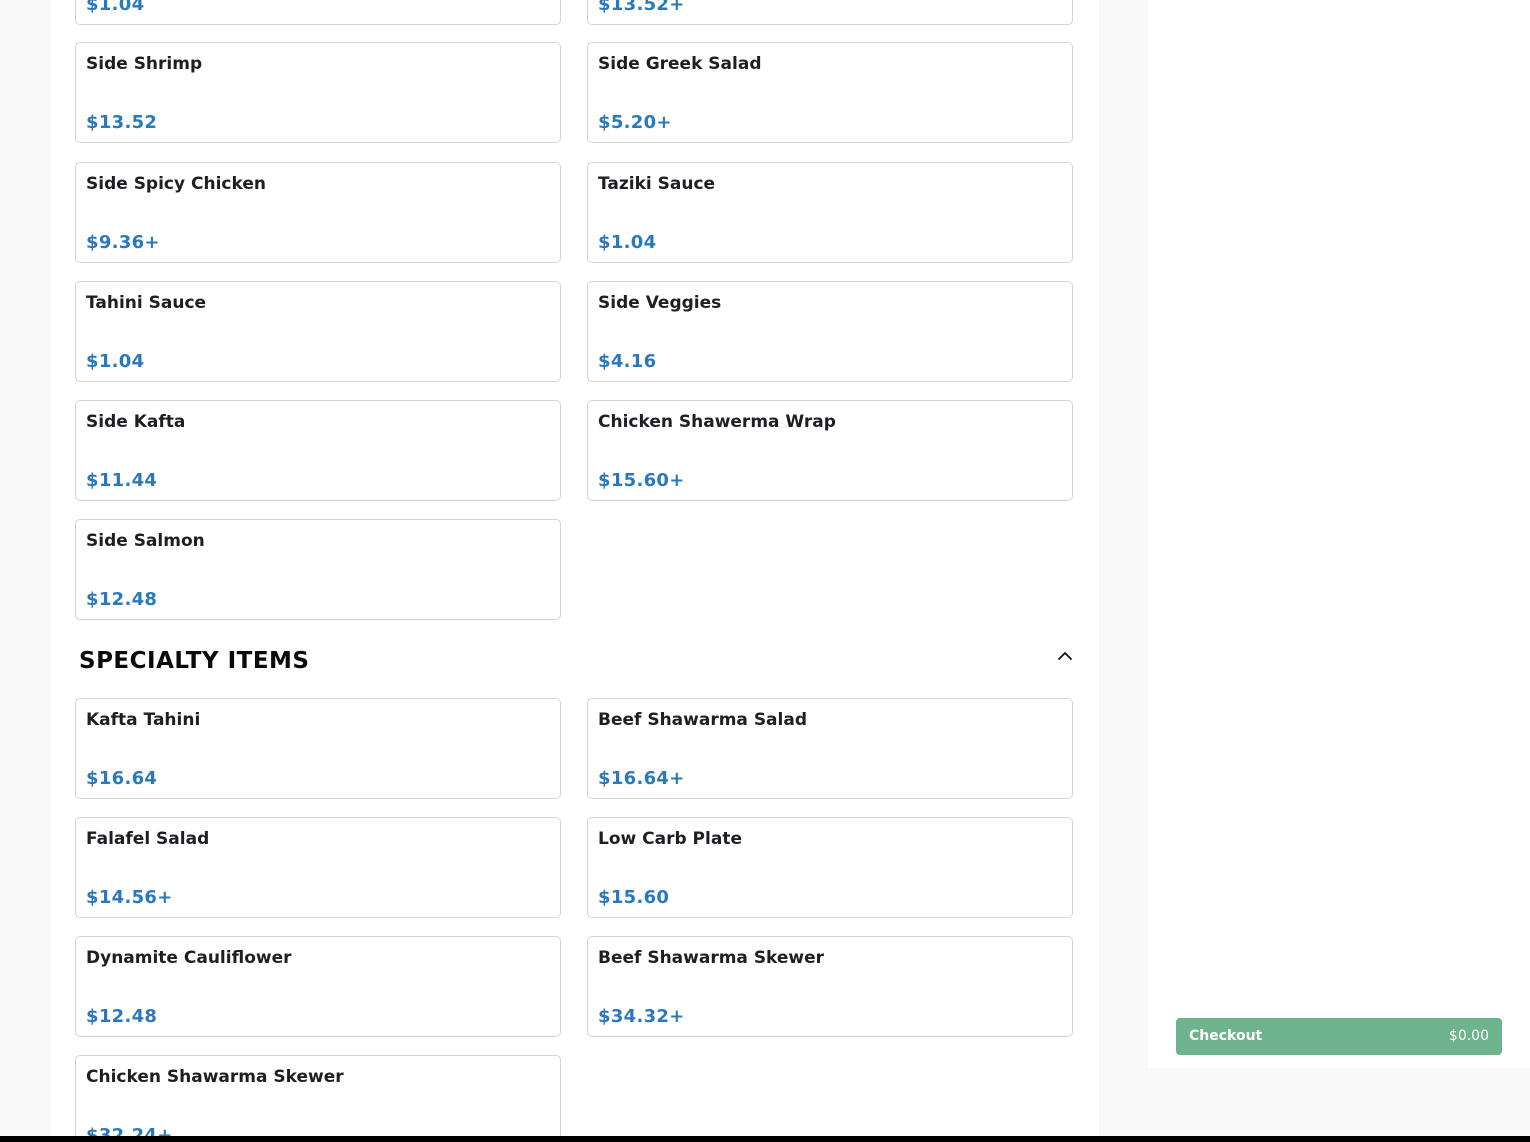 The image size is (1530, 1142). Describe the element at coordinates (318, 450) in the screenshot. I see `menu-item-card: Side Kafta $11.44` at that location.